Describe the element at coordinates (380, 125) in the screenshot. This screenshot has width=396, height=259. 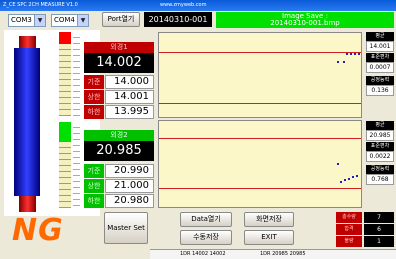
I see `ch2-stat-label: 평균` at that location.